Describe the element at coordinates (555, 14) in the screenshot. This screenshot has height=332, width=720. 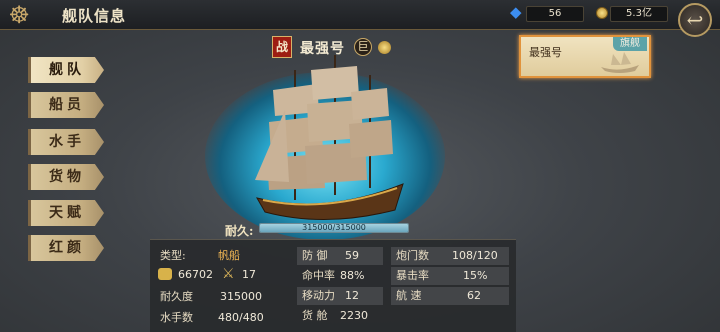
I see `gem-count: 56` at that location.